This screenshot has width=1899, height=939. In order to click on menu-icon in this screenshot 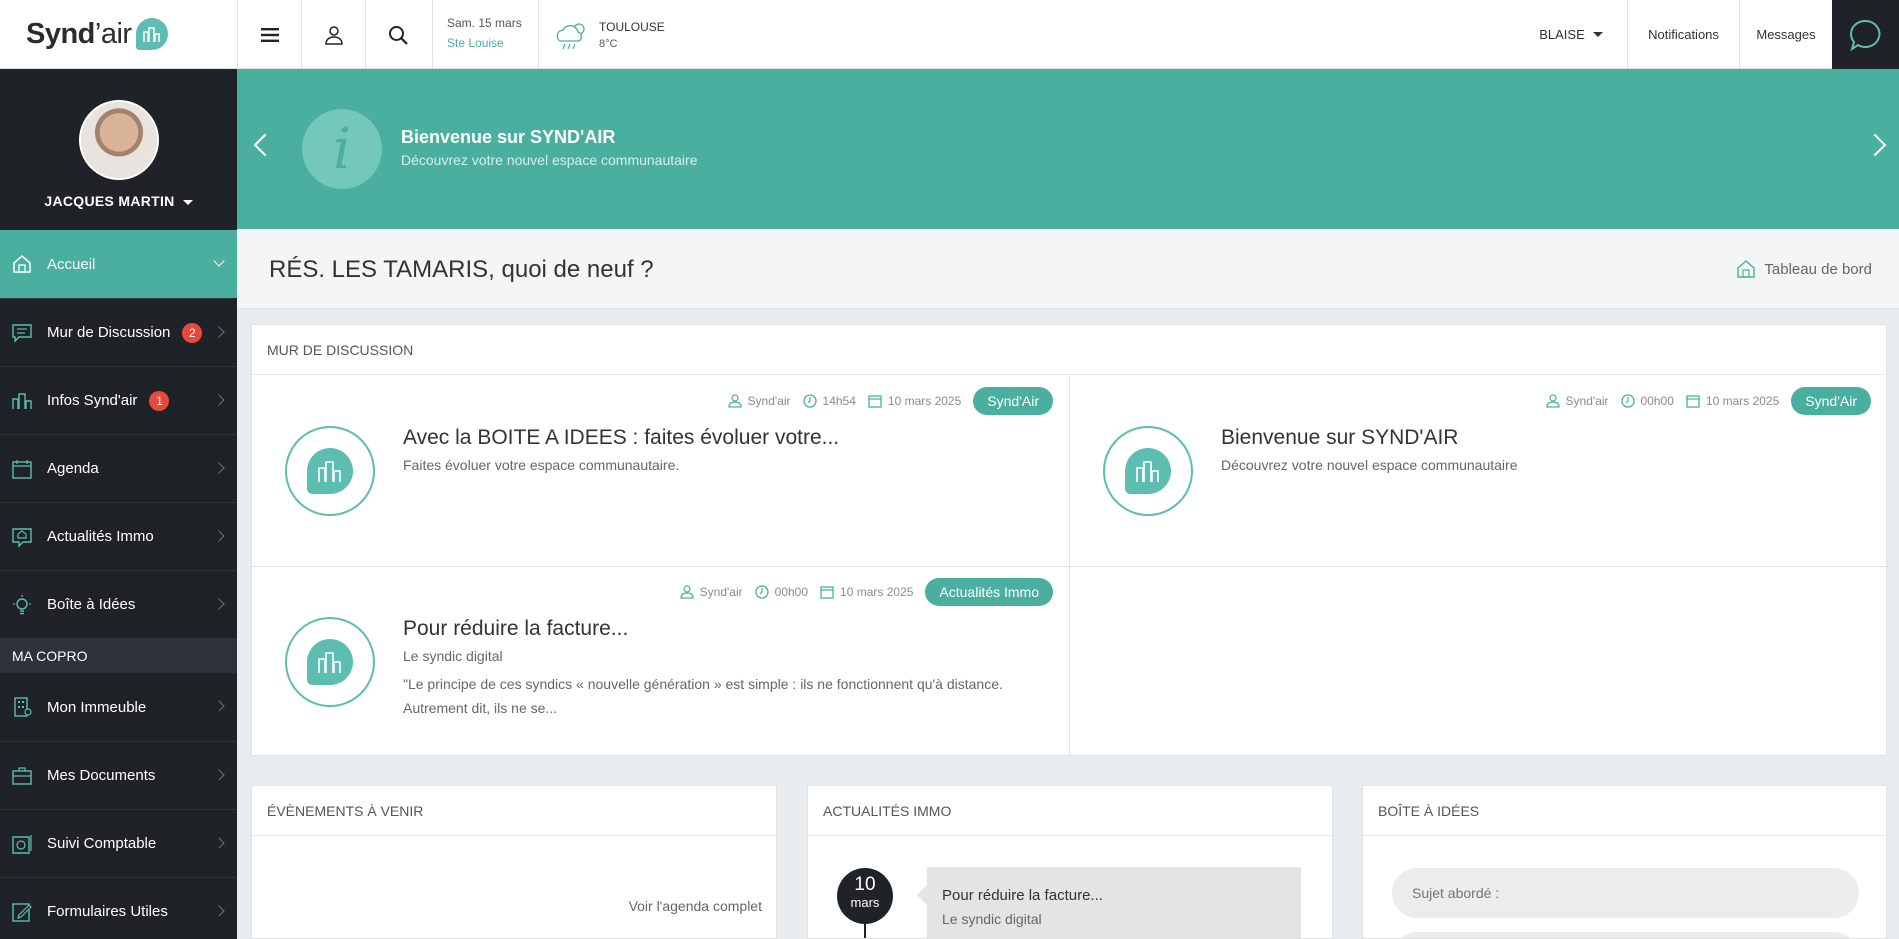, I will do `click(269, 34)`.